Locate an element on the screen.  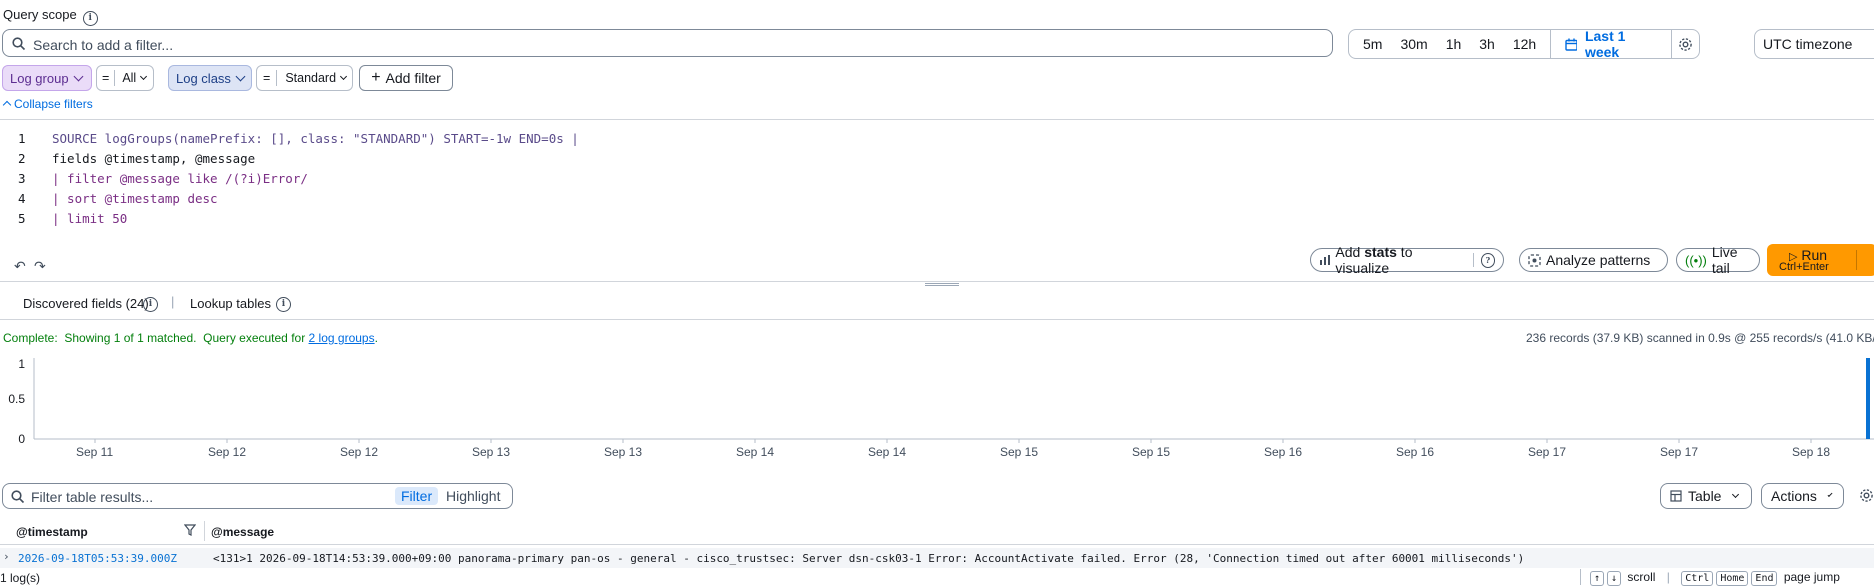
keyboard-hints: ↑ ↓ scroll | Ctrl Home End page jump is located at coordinates (1715, 578).